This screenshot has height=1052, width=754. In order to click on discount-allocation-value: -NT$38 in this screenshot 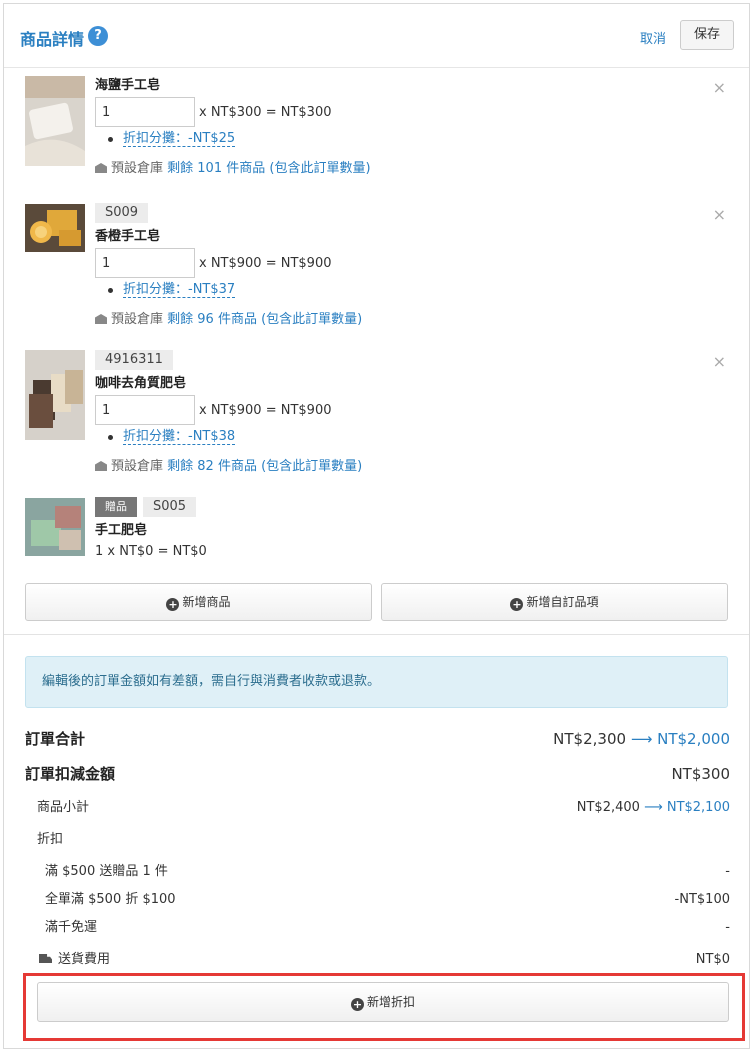, I will do `click(212, 436)`.